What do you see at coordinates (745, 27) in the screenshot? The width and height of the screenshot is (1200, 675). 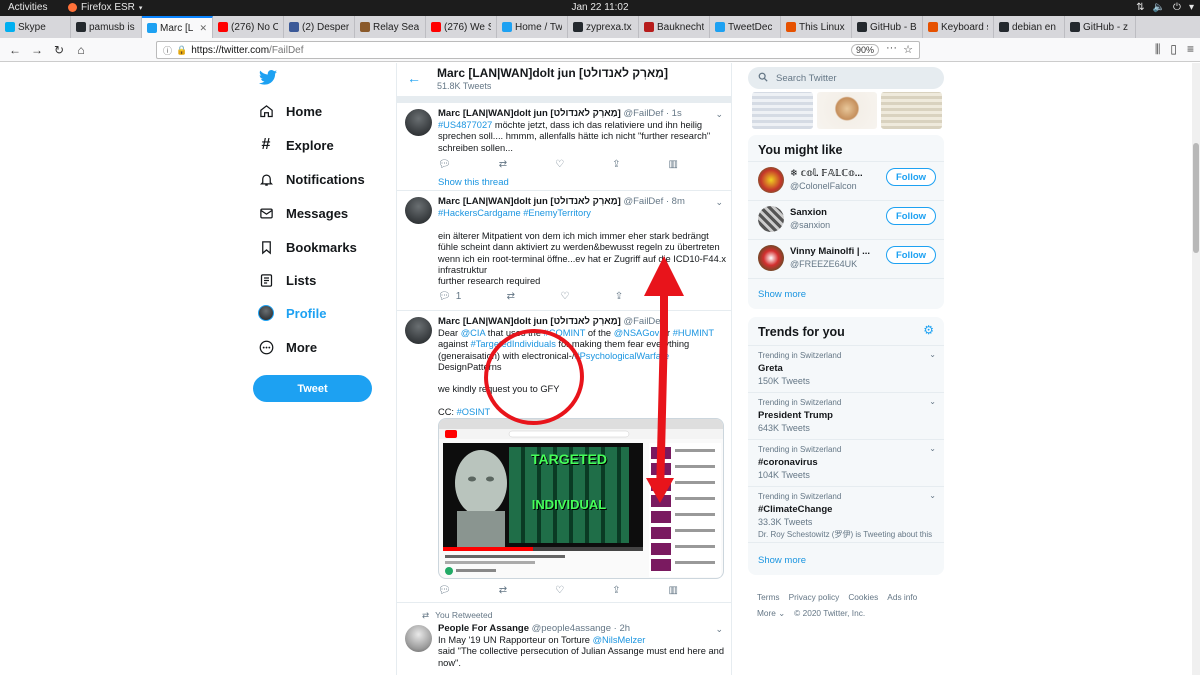 I see `browser-tab: TweetDec` at bounding box center [745, 27].